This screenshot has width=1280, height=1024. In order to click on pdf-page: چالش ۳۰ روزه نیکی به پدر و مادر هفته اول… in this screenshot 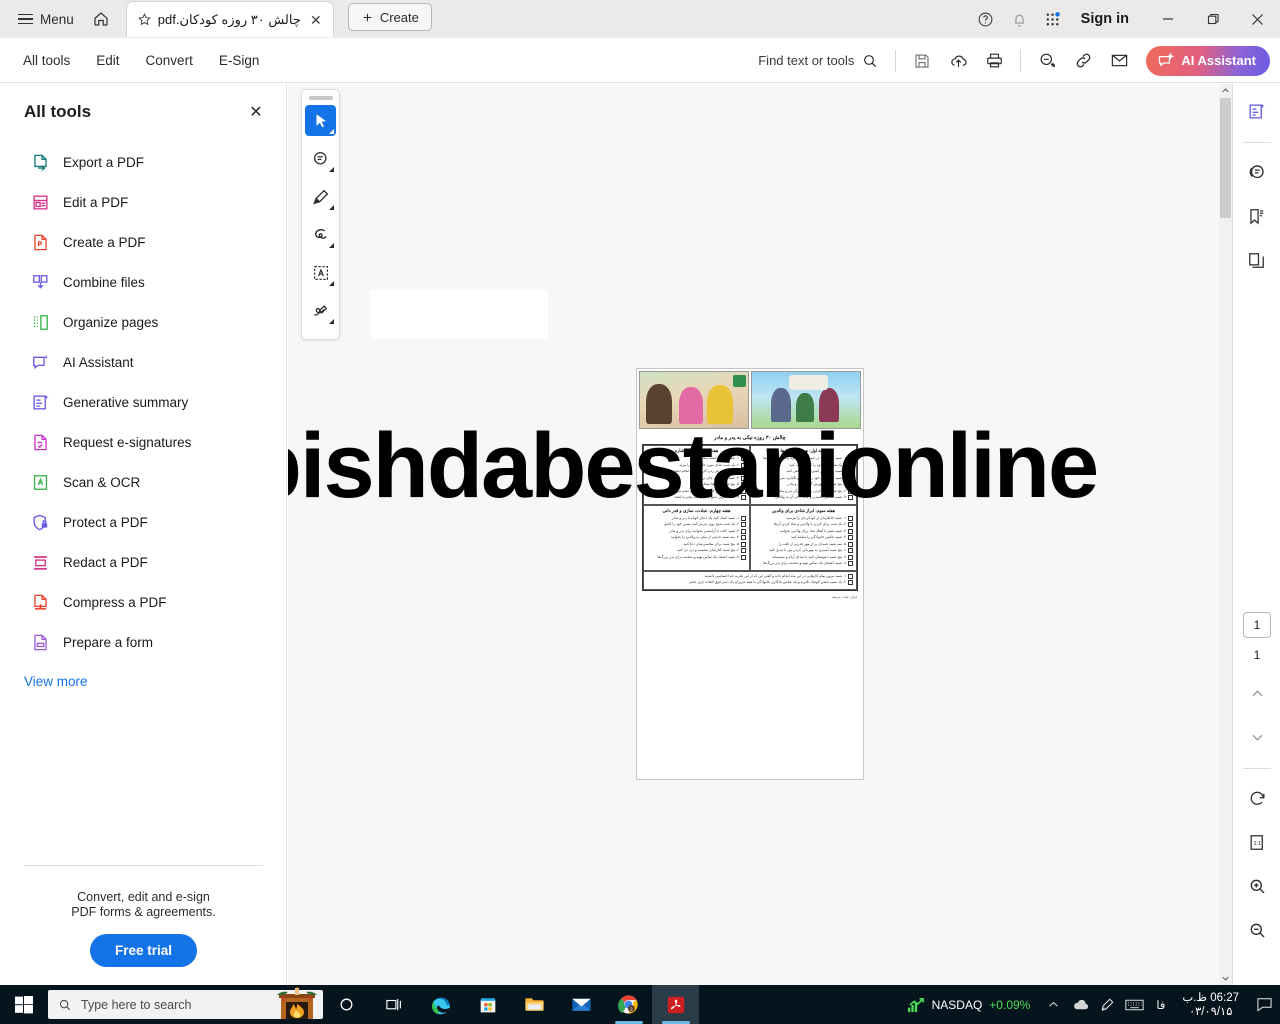, I will do `click(750, 574)`.